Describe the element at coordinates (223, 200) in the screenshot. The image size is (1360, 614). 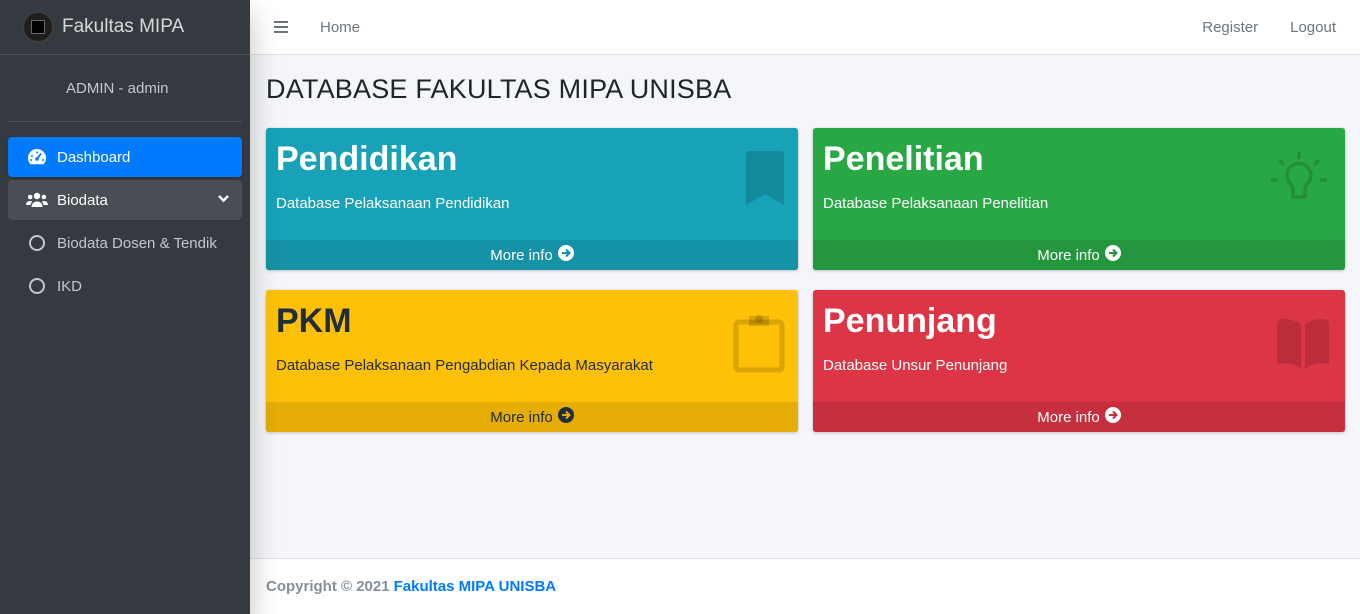
I see `chevron-down-icon` at that location.